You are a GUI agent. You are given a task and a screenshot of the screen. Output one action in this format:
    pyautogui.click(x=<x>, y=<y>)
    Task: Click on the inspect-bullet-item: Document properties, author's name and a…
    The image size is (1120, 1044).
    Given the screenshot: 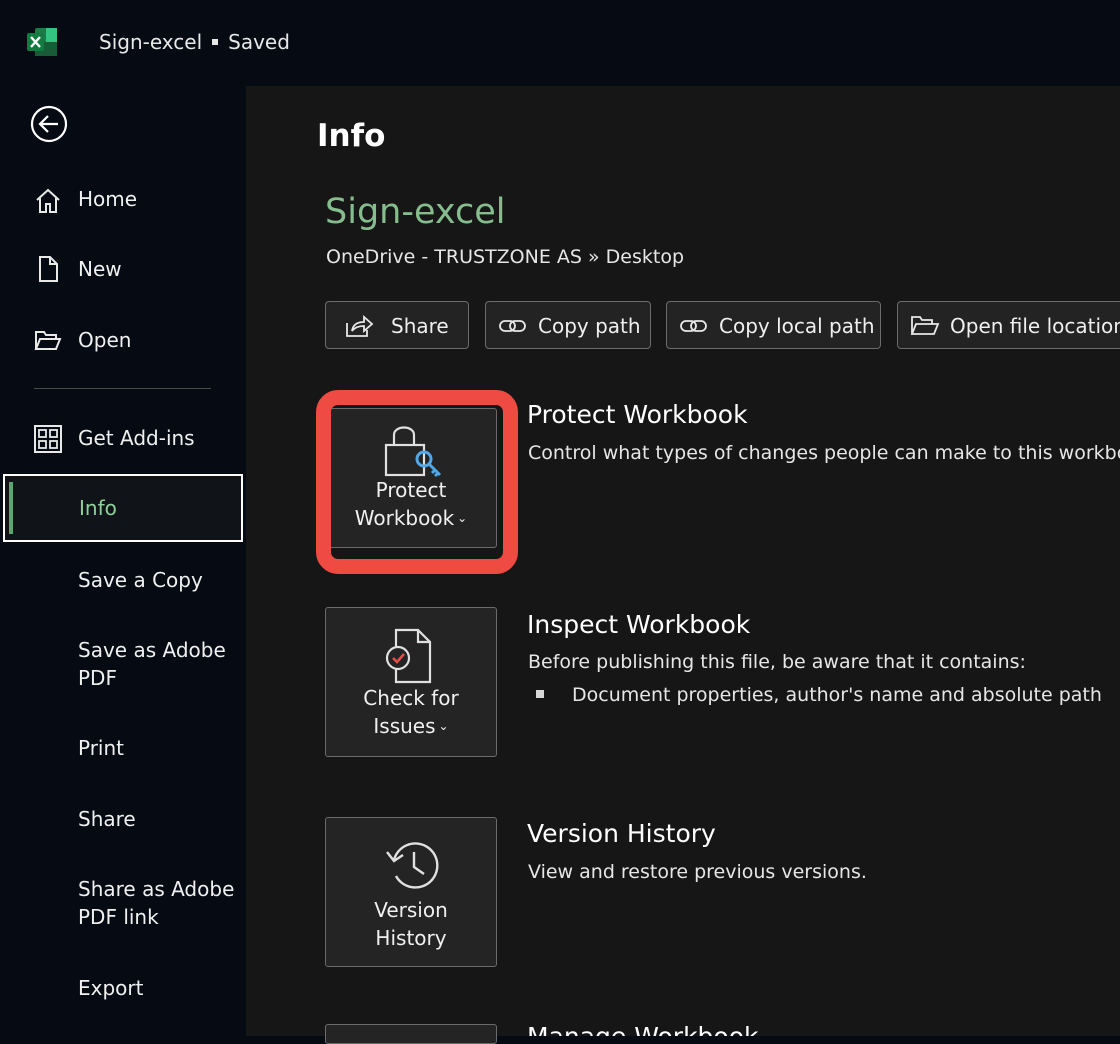 What is the action you would take?
    pyautogui.click(x=837, y=695)
    